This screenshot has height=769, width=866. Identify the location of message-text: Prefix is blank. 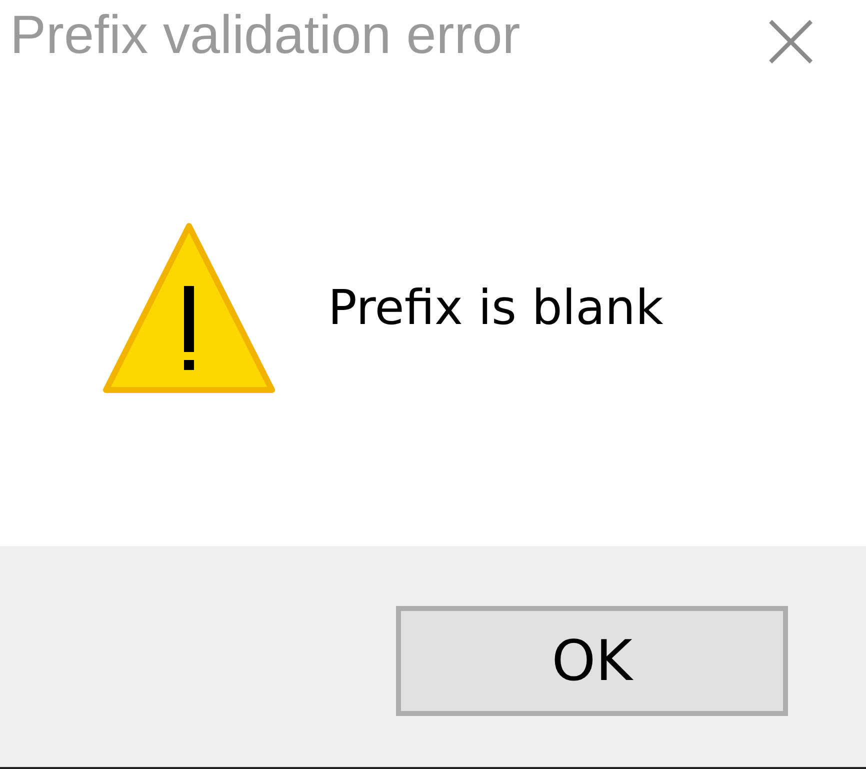
(496, 308).